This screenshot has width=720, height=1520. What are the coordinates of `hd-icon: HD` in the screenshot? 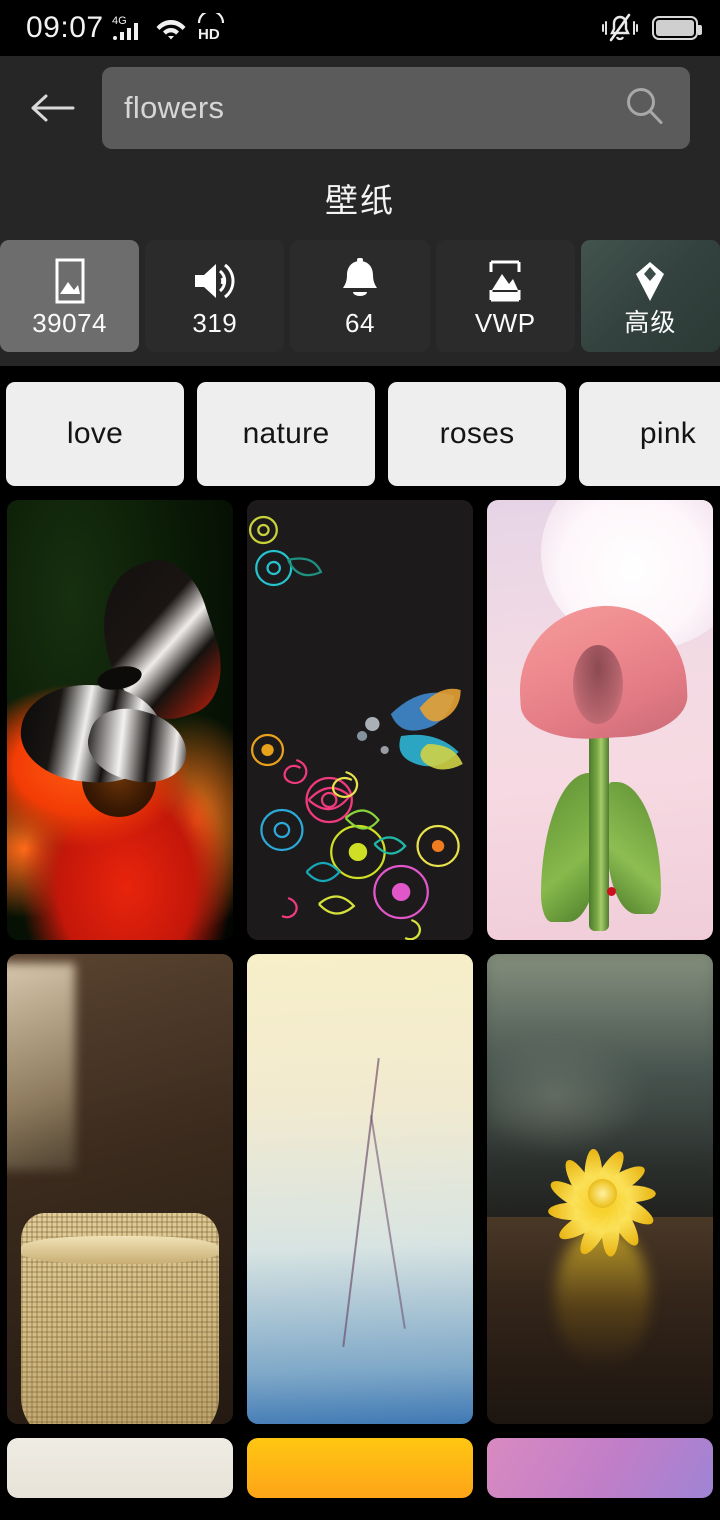 It's located at (210, 27).